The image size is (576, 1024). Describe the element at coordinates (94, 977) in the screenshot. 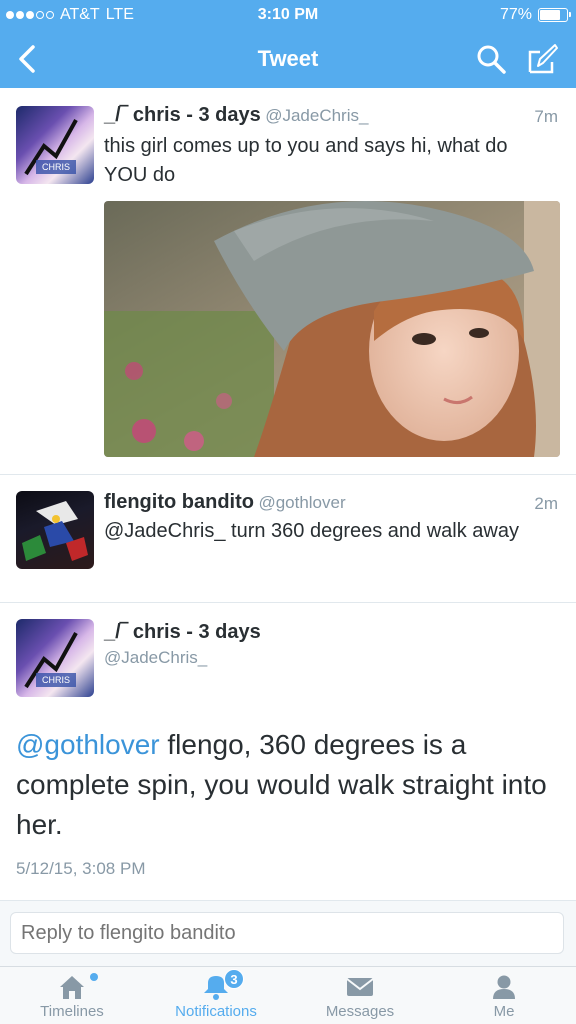

I see `new-dot-indicator` at that location.